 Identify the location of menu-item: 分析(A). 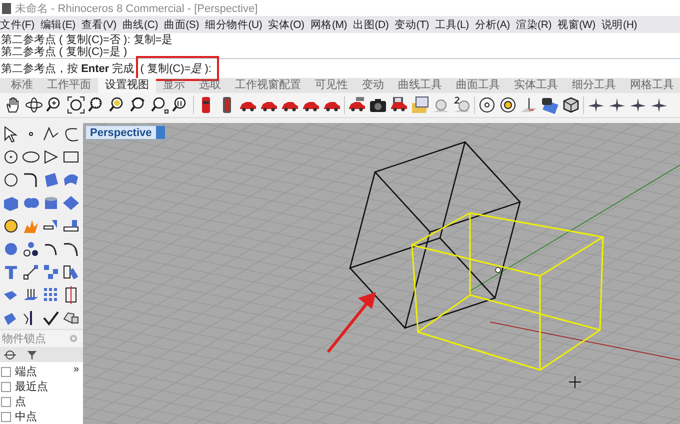
(492, 25).